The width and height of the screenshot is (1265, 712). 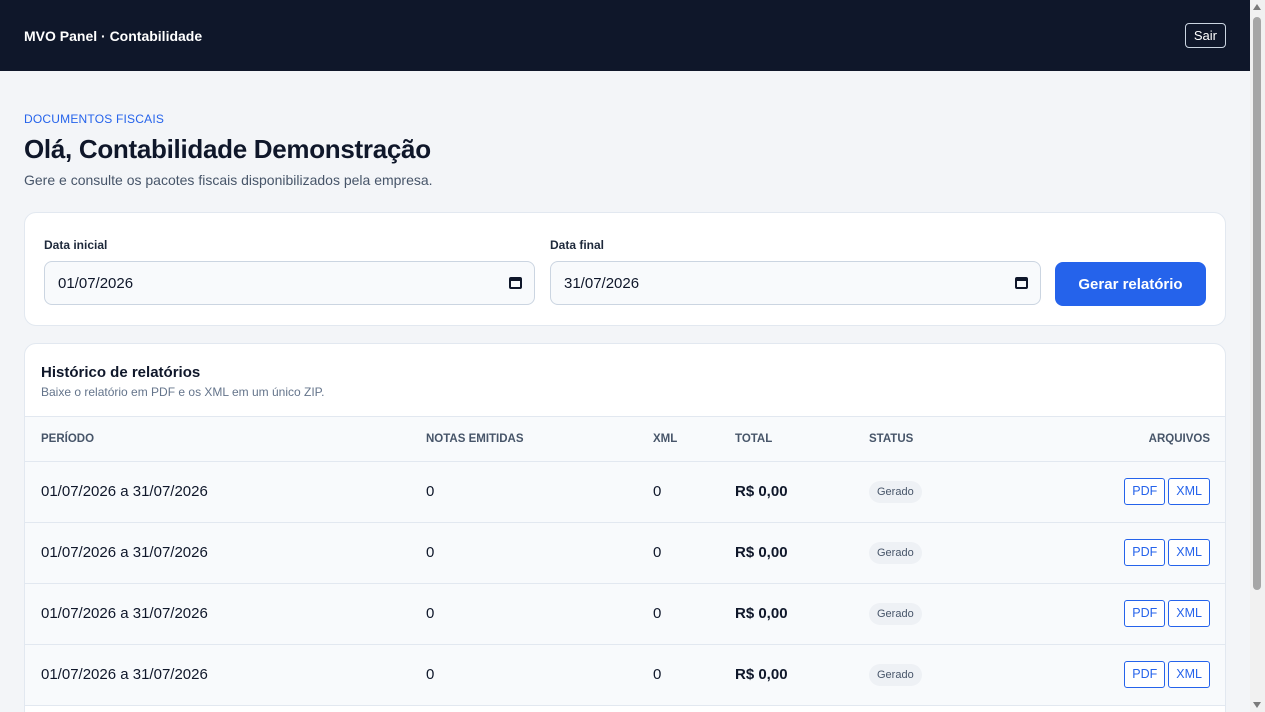 I want to click on column-header-period: PERÍODO, so click(x=225, y=439).